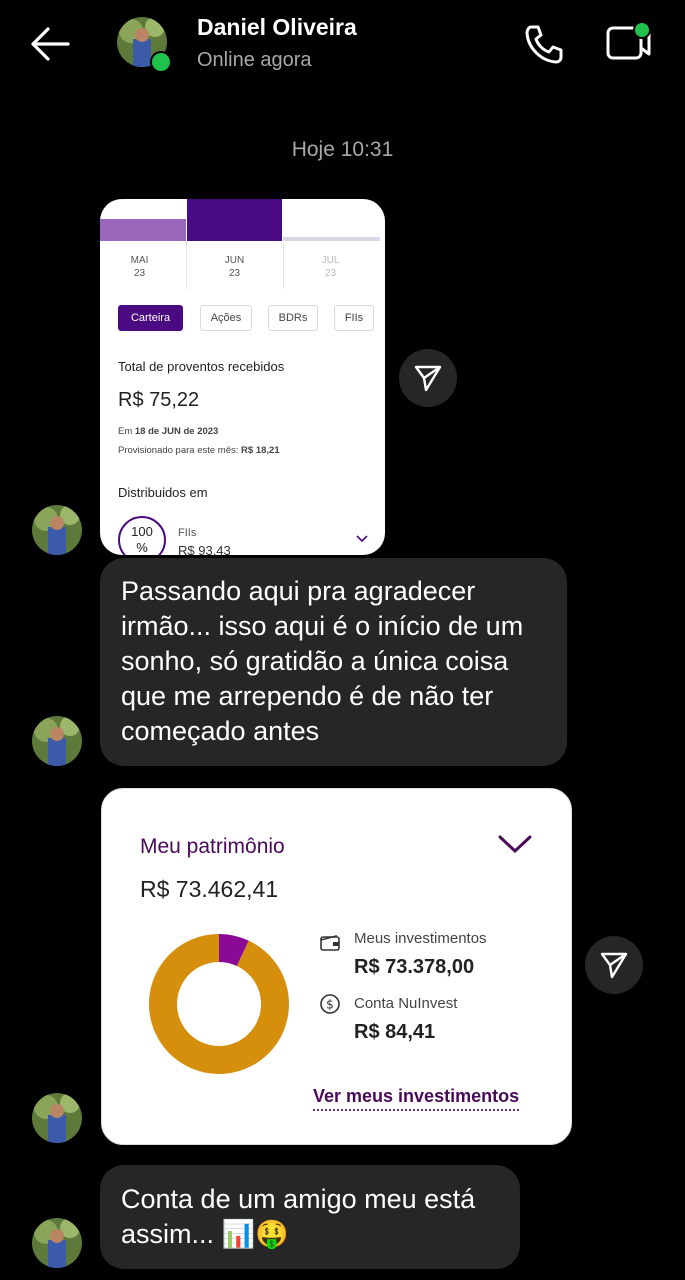 This screenshot has height=1280, width=685. I want to click on proventos-label: Total de proventos recebidos, so click(201, 366).